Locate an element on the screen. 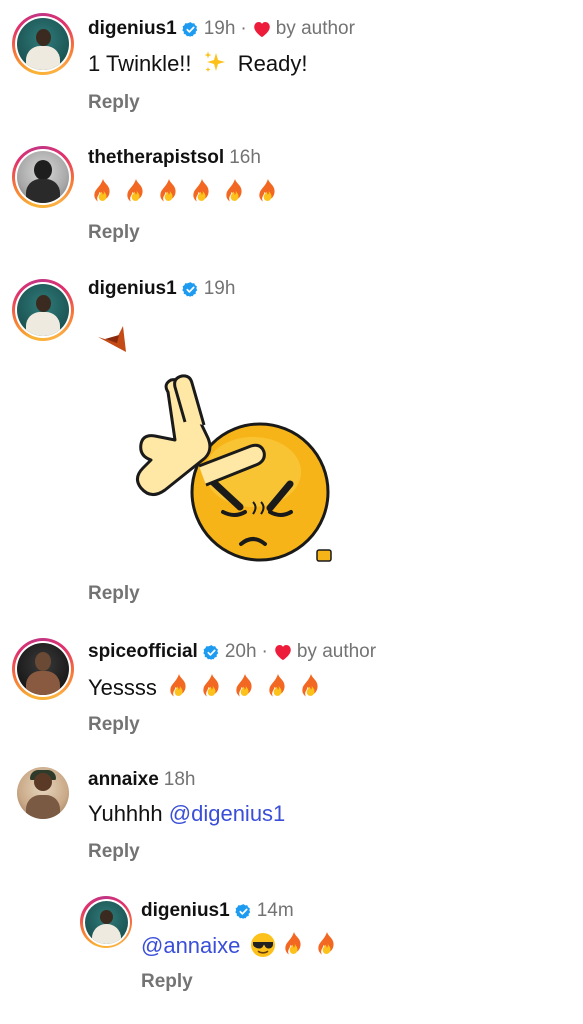 The height and width of the screenshot is (1024, 583). comment-text: 1 Twinkle!! Ready! is located at coordinates (198, 63).